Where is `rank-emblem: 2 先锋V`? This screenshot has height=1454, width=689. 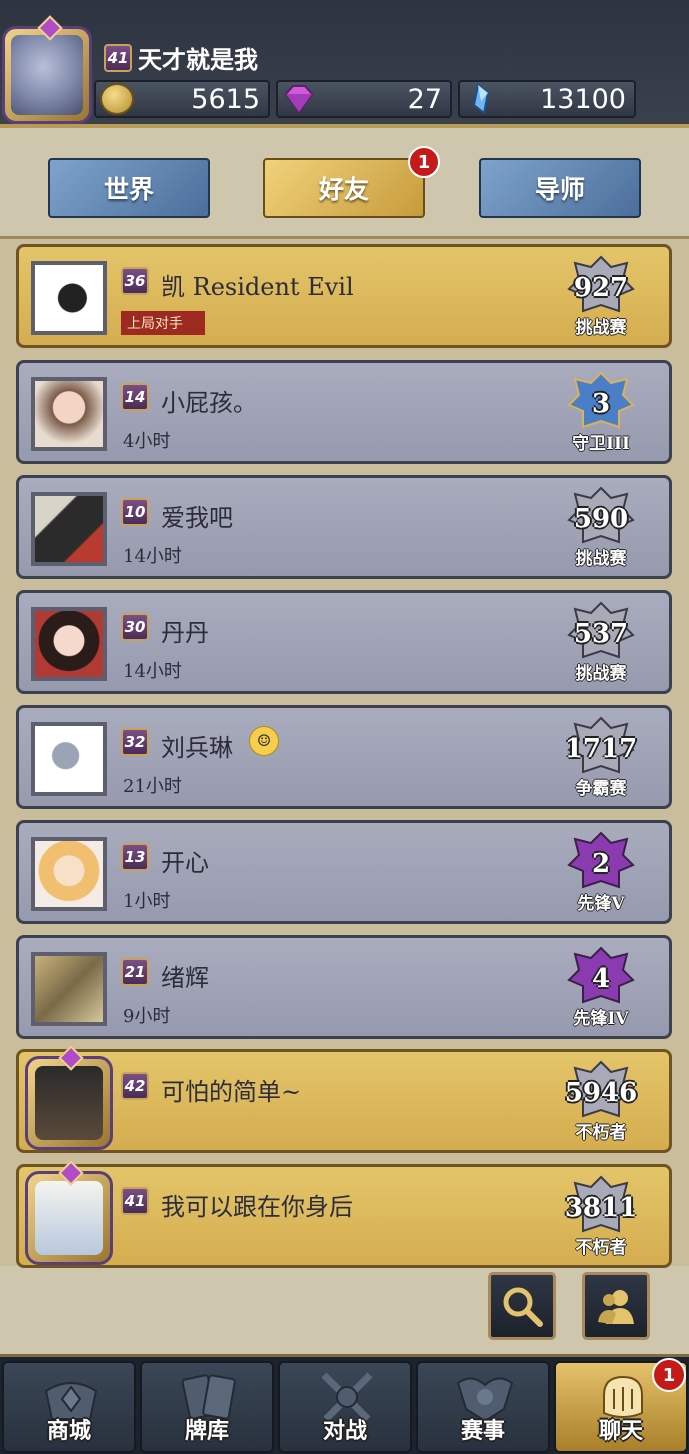
rank-emblem: 2 先锋V is located at coordinates (601, 875).